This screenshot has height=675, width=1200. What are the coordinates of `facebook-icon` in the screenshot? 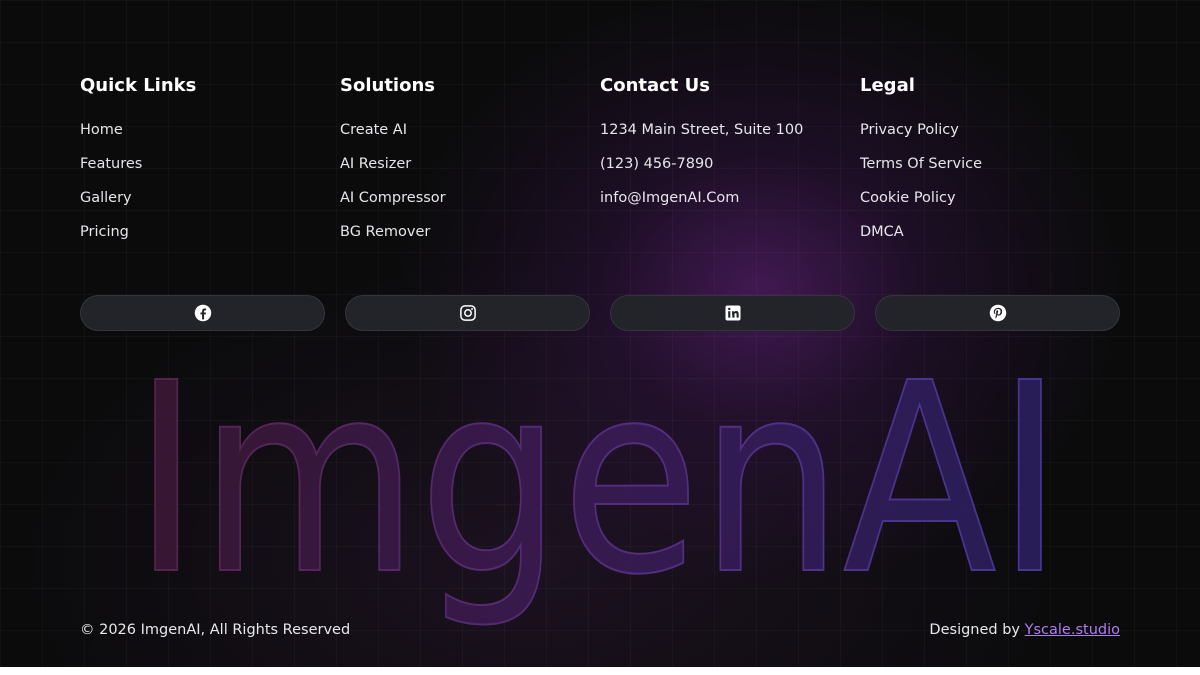 It's located at (202, 313).